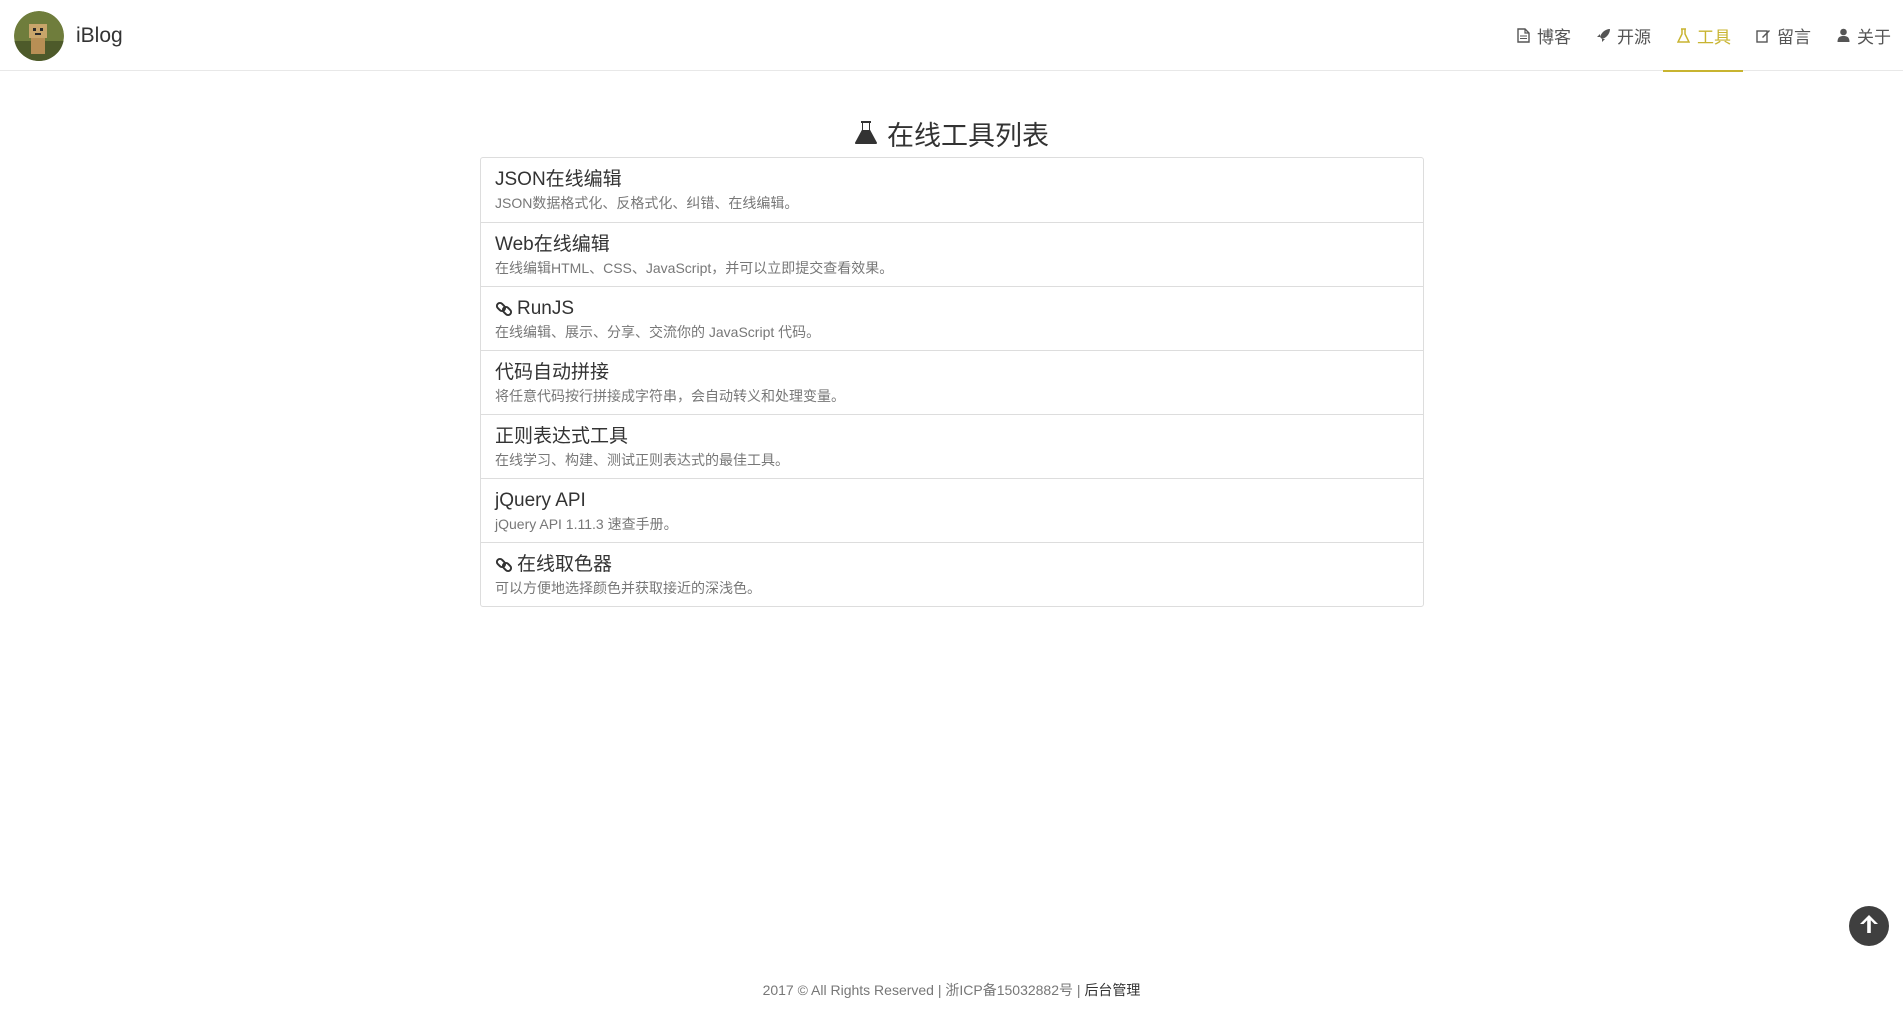 Image resolution: width=1903 pixels, height=1021 pixels. What do you see at coordinates (658, 332) in the screenshot?
I see `tool-desc: 在线编辑、展示、分享、交流你的 JavaScript 代码。` at bounding box center [658, 332].